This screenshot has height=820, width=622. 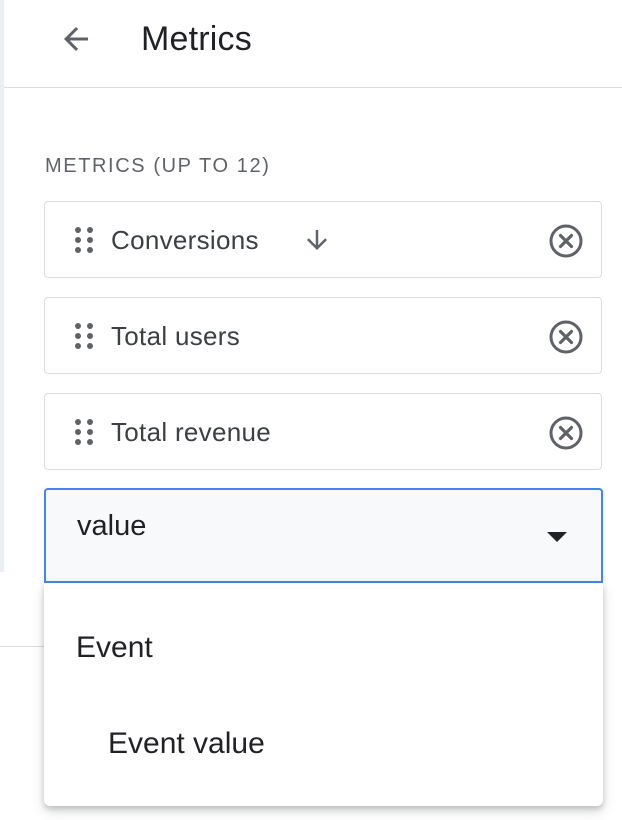 I want to click on arrow-back-icon, so click(x=76, y=39).